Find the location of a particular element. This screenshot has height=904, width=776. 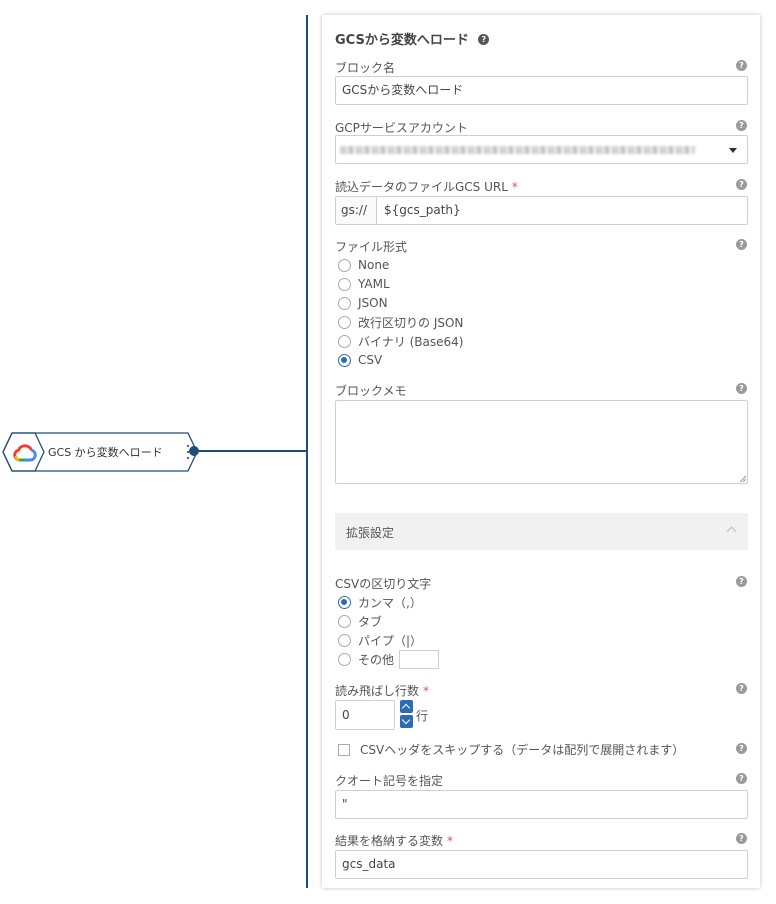

skip-header-label: CSVヘッダをスキップする（データは配列で展開されます） is located at coordinates (522, 750).